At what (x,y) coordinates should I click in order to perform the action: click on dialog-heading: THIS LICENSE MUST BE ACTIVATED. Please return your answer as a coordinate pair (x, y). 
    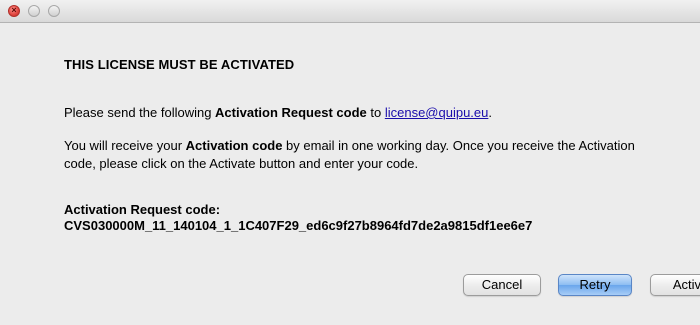
    Looking at the image, I should click on (179, 64).